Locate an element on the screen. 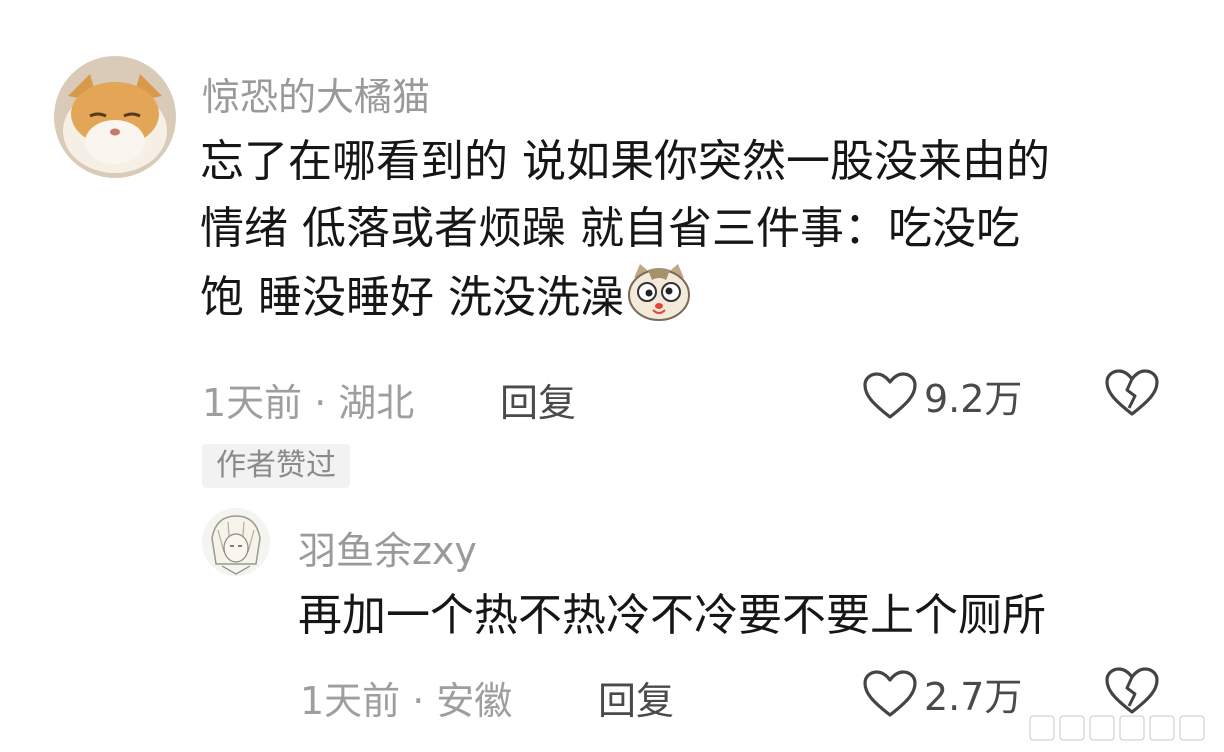 This screenshot has height=752, width=1224. reply-like-count: 2.7万 is located at coordinates (973, 697).